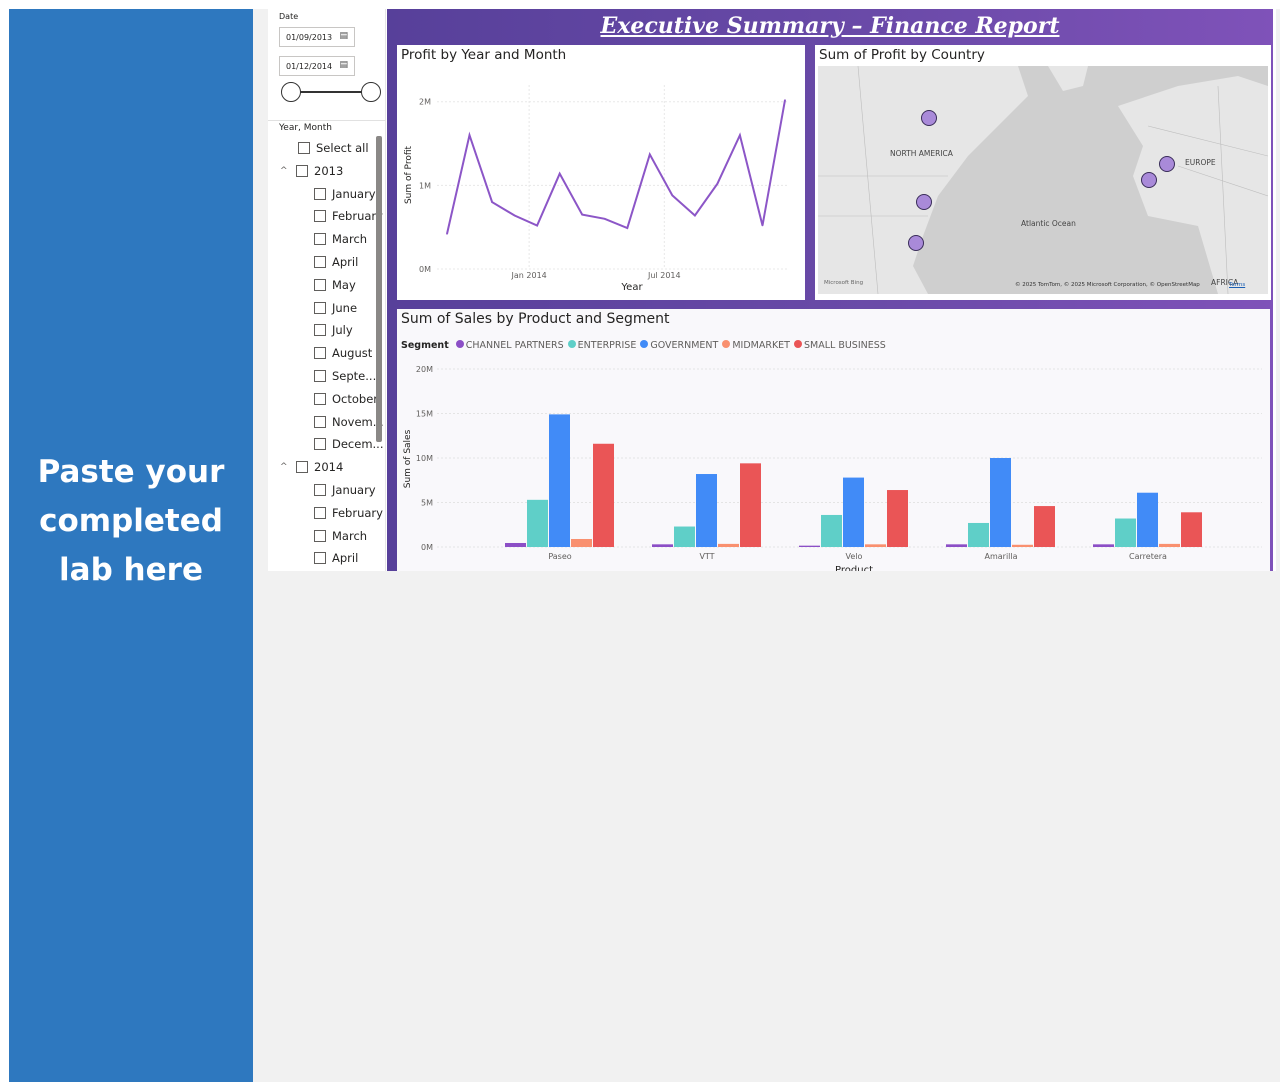 Image resolution: width=1283 pixels, height=1082 pixels. What do you see at coordinates (317, 37) in the screenshot?
I see `start-date-input: 01/09/2013 ▤` at bounding box center [317, 37].